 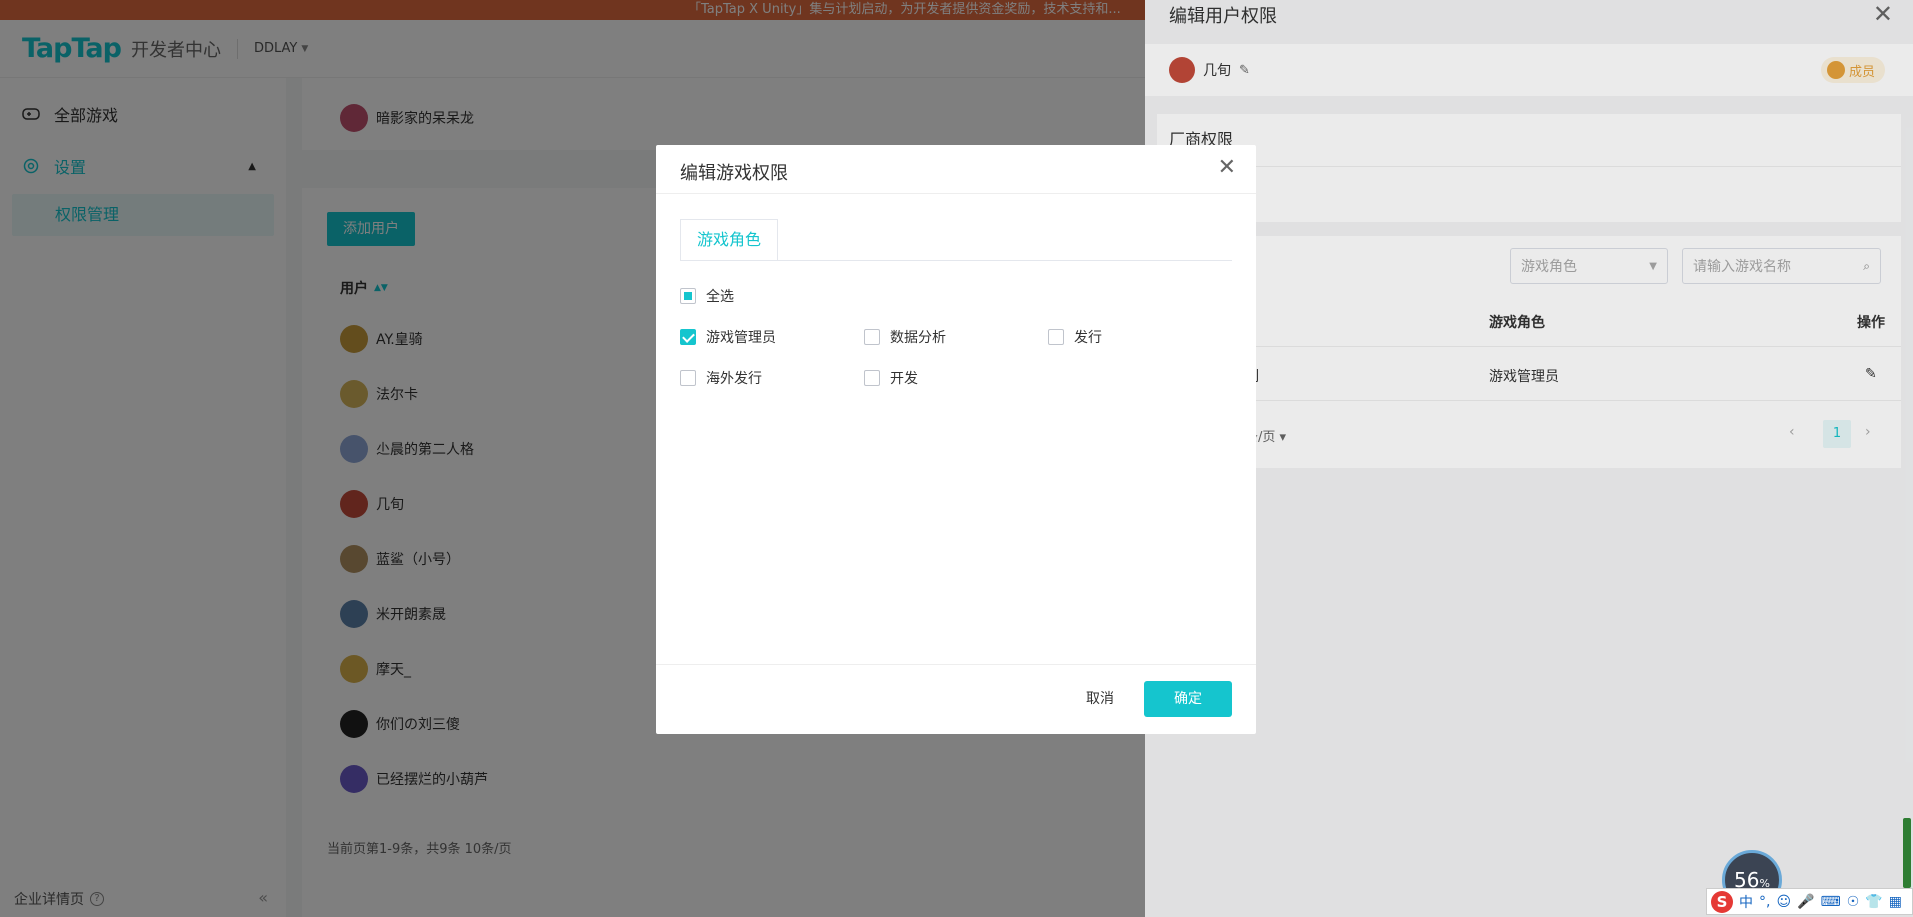 I want to click on grid-icon: ▦, so click(x=1895, y=902).